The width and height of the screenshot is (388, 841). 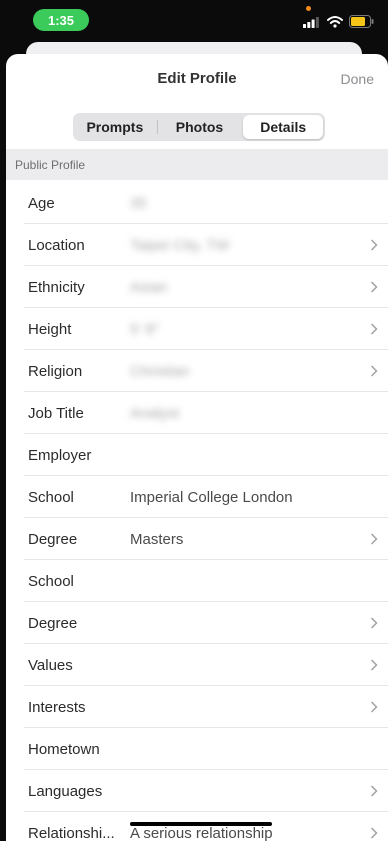 What do you see at coordinates (197, 371) in the screenshot?
I see `row-religion: Religion Christian` at bounding box center [197, 371].